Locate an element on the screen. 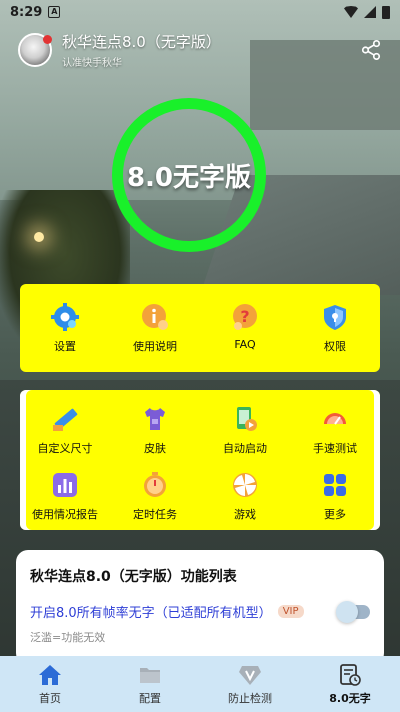 The image size is (400, 712). status-time: 8:29 is located at coordinates (26, 12).